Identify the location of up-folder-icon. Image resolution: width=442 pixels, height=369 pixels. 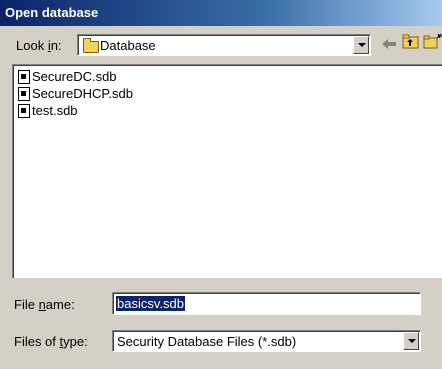
(411, 44).